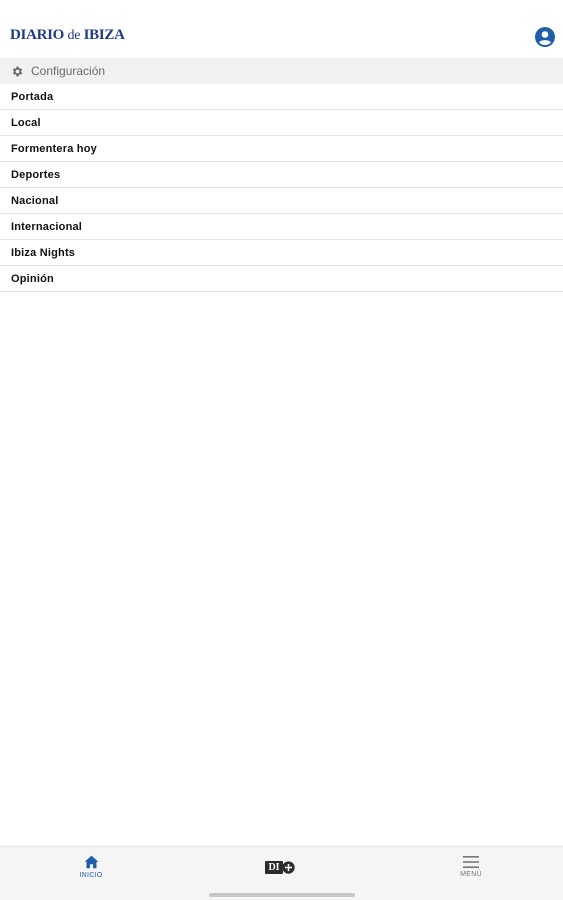 This screenshot has height=900, width=563. Describe the element at coordinates (282, 895) in the screenshot. I see `home-indicator` at that location.